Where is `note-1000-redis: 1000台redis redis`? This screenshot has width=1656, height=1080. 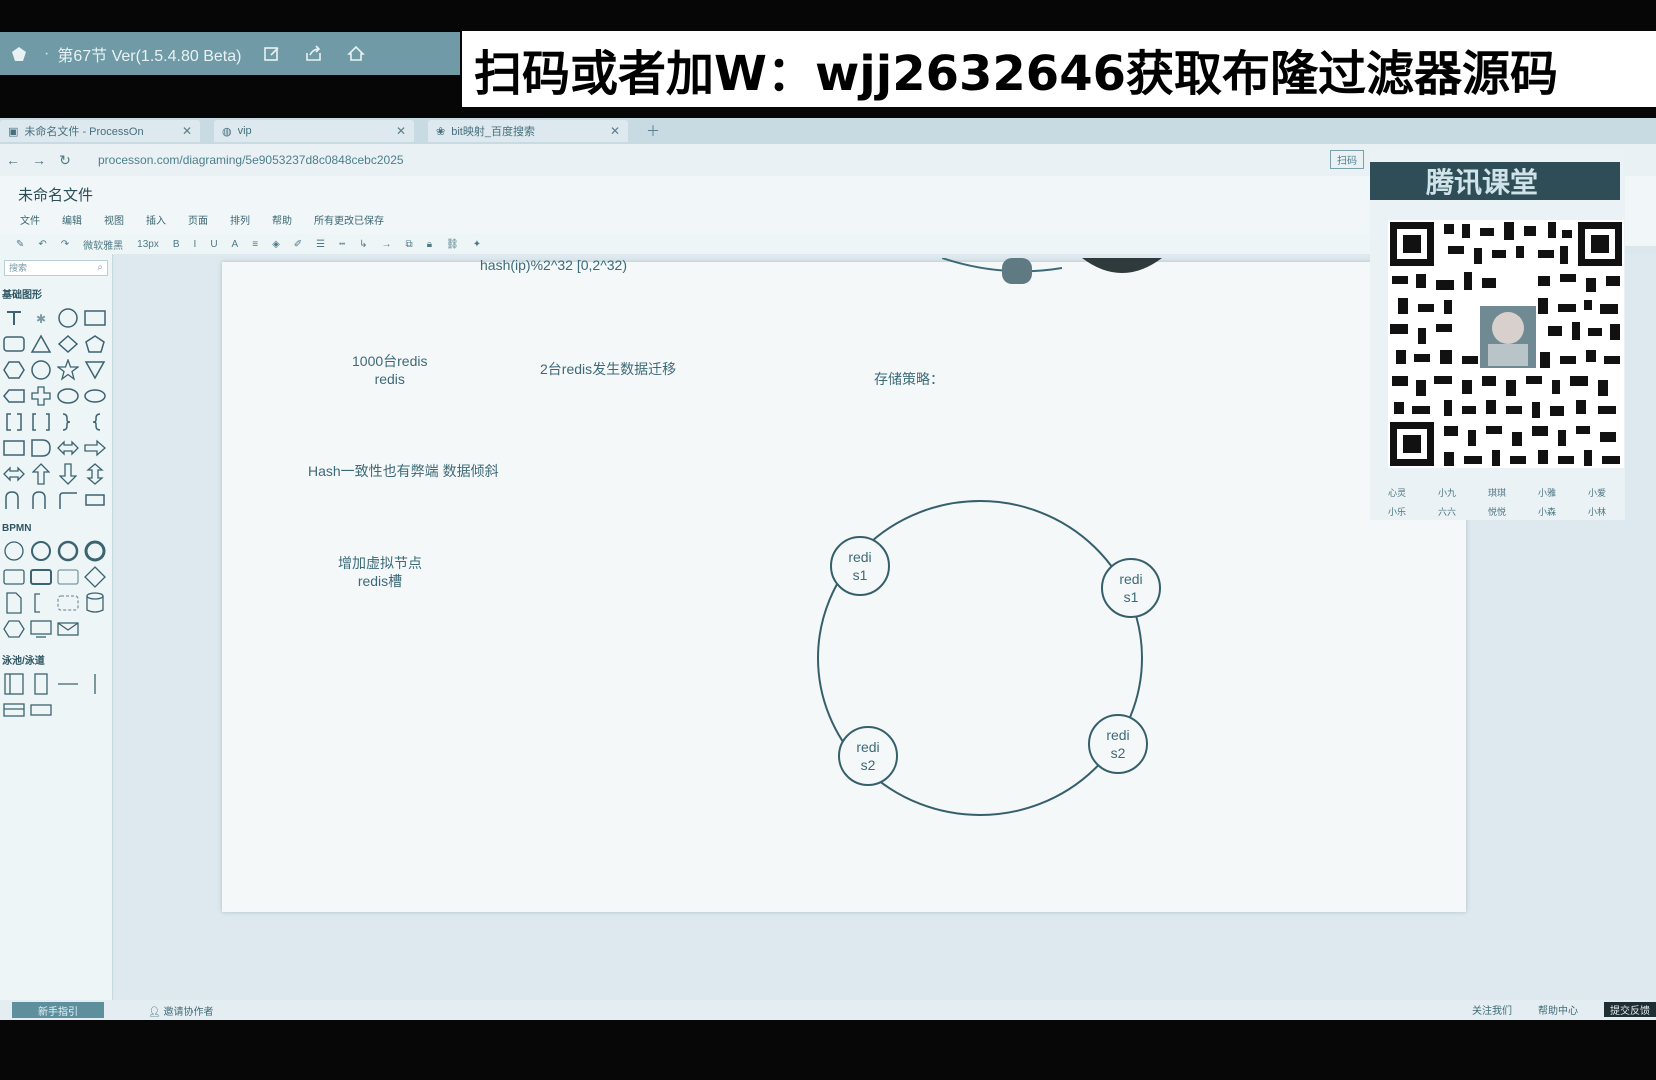 note-1000-redis: 1000台redis redis is located at coordinates (390, 370).